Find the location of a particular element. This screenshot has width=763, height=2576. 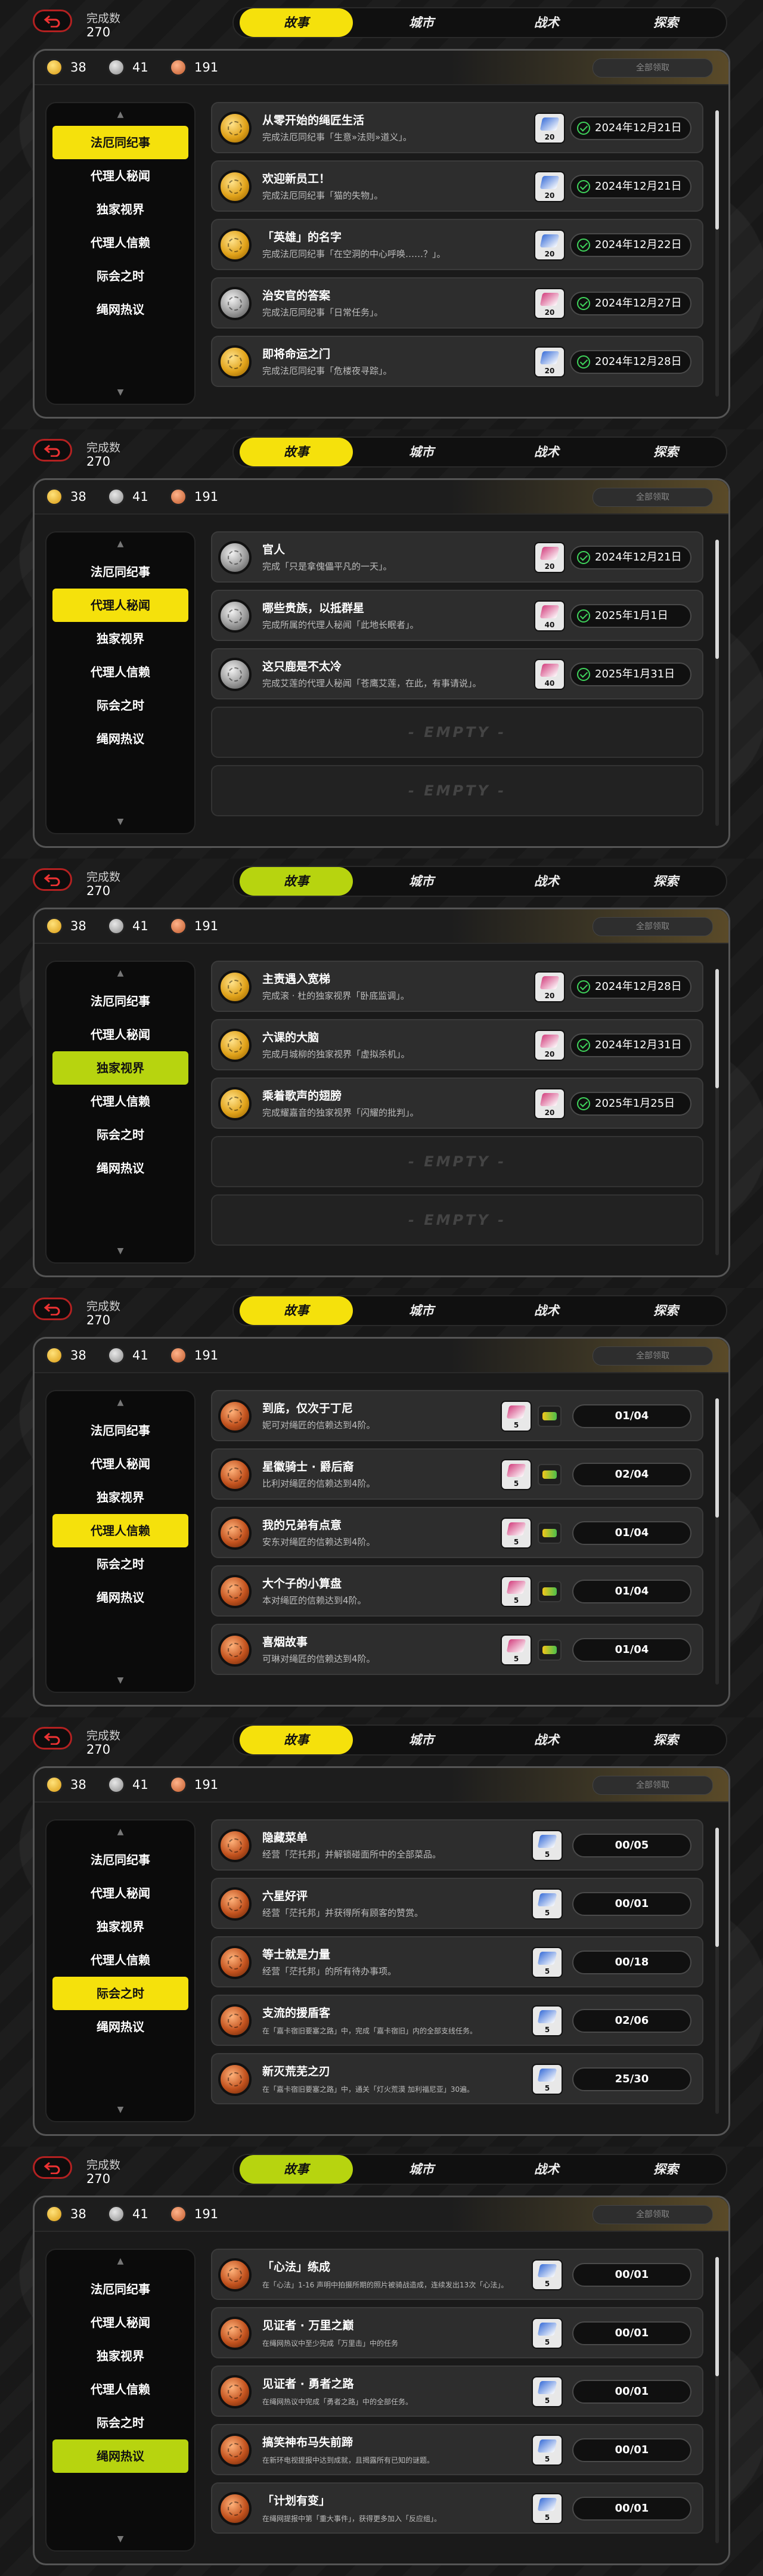

achievement-row: 「计划有变」 在绳网提报中第「重大事件」，获得更多加入「反应组」。 5 00/01 is located at coordinates (457, 2508).